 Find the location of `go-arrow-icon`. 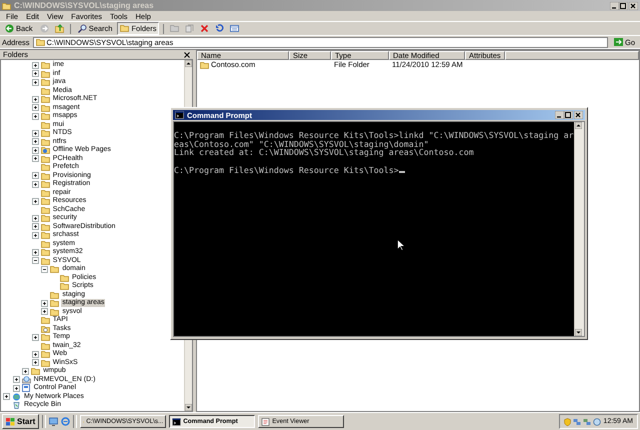

go-arrow-icon is located at coordinates (618, 42).